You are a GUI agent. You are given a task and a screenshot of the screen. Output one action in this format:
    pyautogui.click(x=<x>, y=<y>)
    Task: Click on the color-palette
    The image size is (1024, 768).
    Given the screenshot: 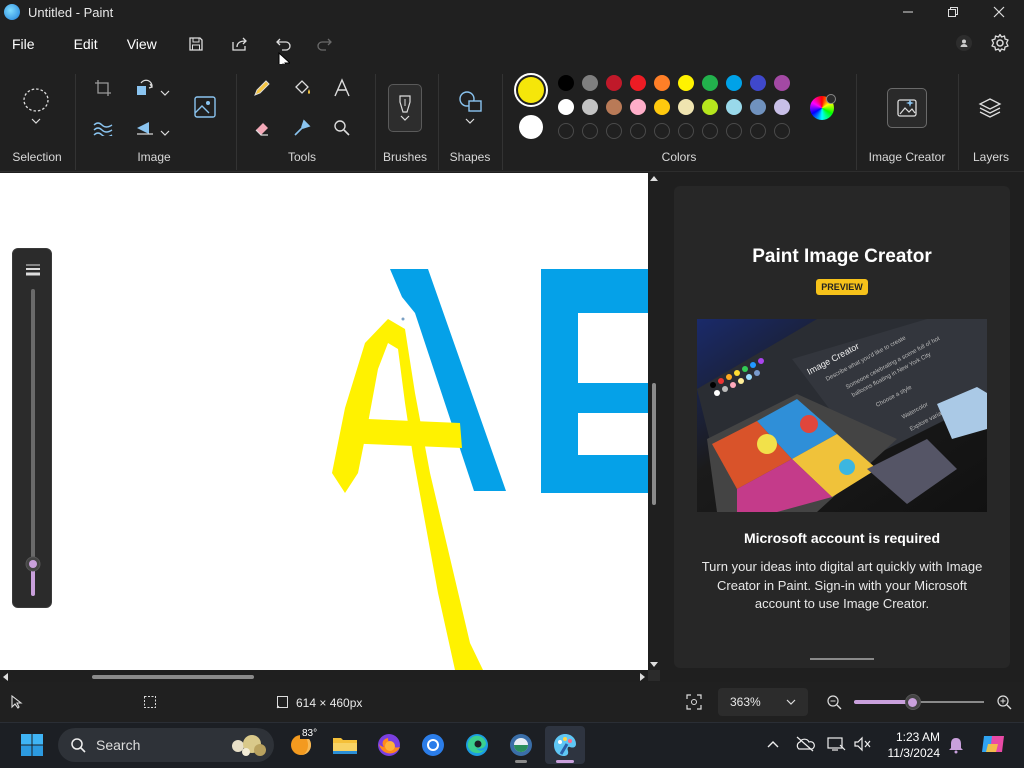 What is the action you would take?
    pyautogui.click(x=678, y=108)
    